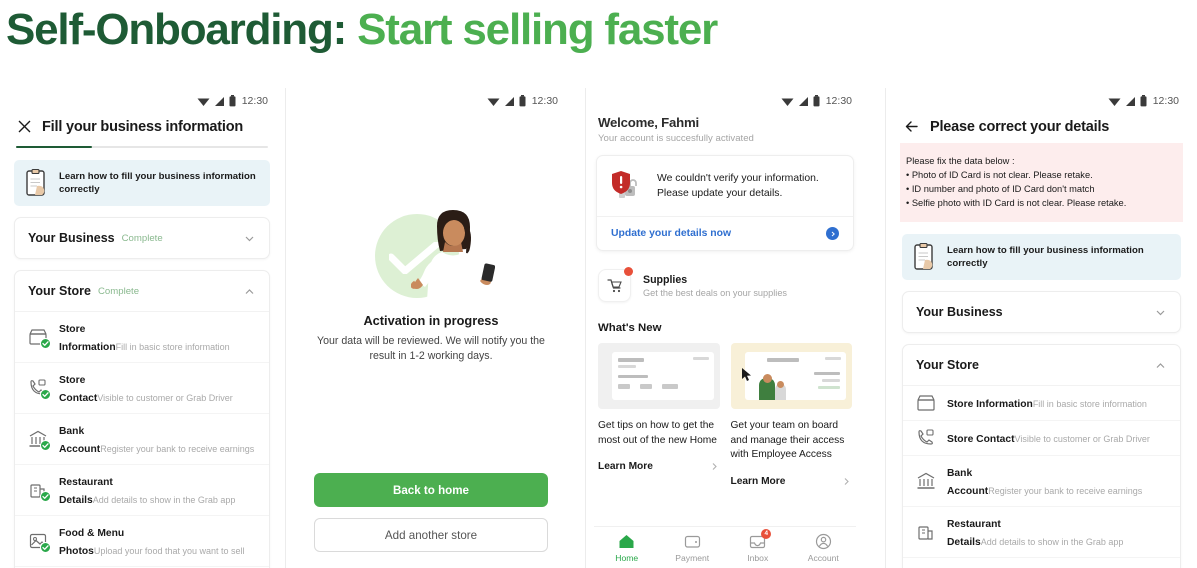 The image size is (1197, 568). I want to click on woman-with-phone-check-illustration, so click(431, 254).